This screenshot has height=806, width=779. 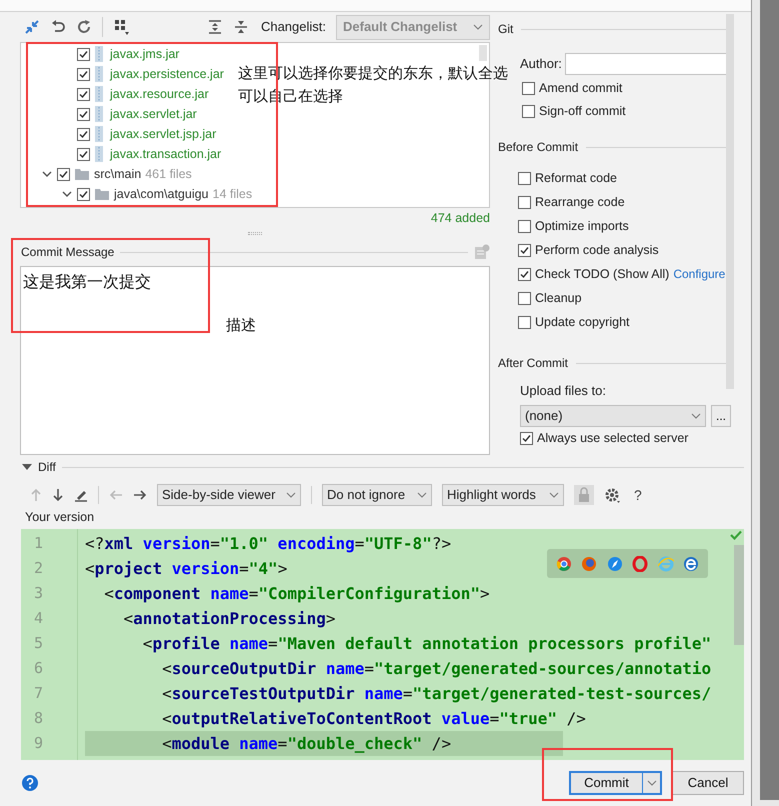 What do you see at coordinates (38, 668) in the screenshot?
I see `line-number: 6` at bounding box center [38, 668].